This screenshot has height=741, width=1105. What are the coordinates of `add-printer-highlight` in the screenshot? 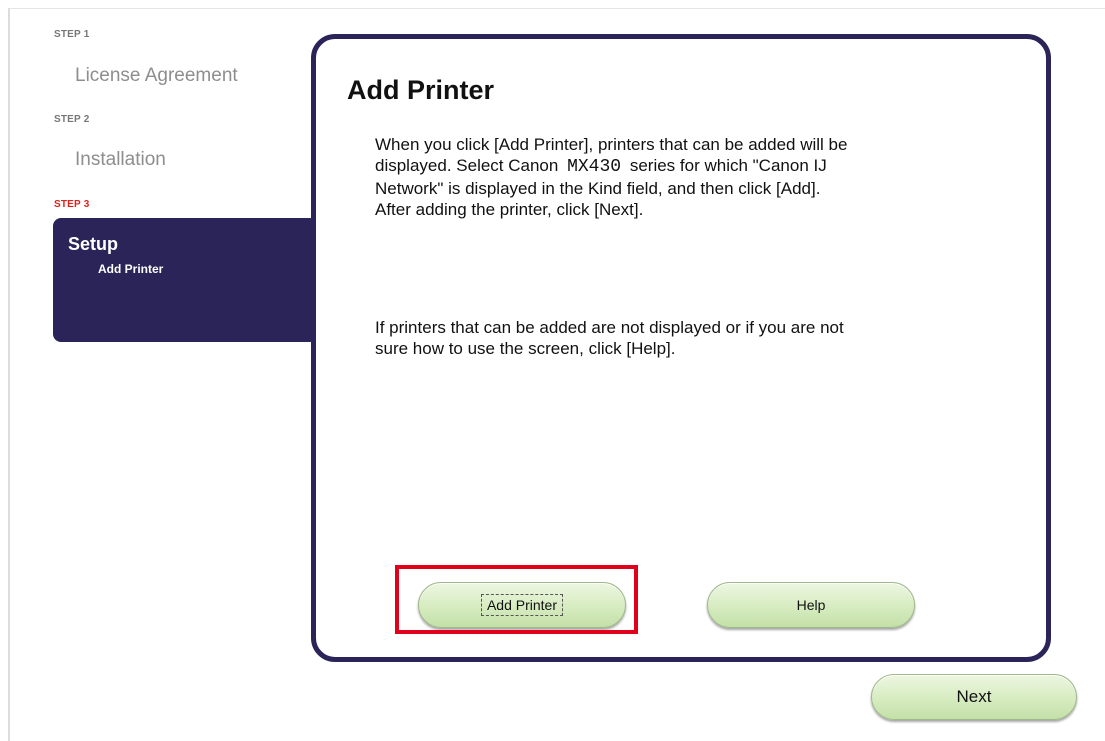 It's located at (516, 599).